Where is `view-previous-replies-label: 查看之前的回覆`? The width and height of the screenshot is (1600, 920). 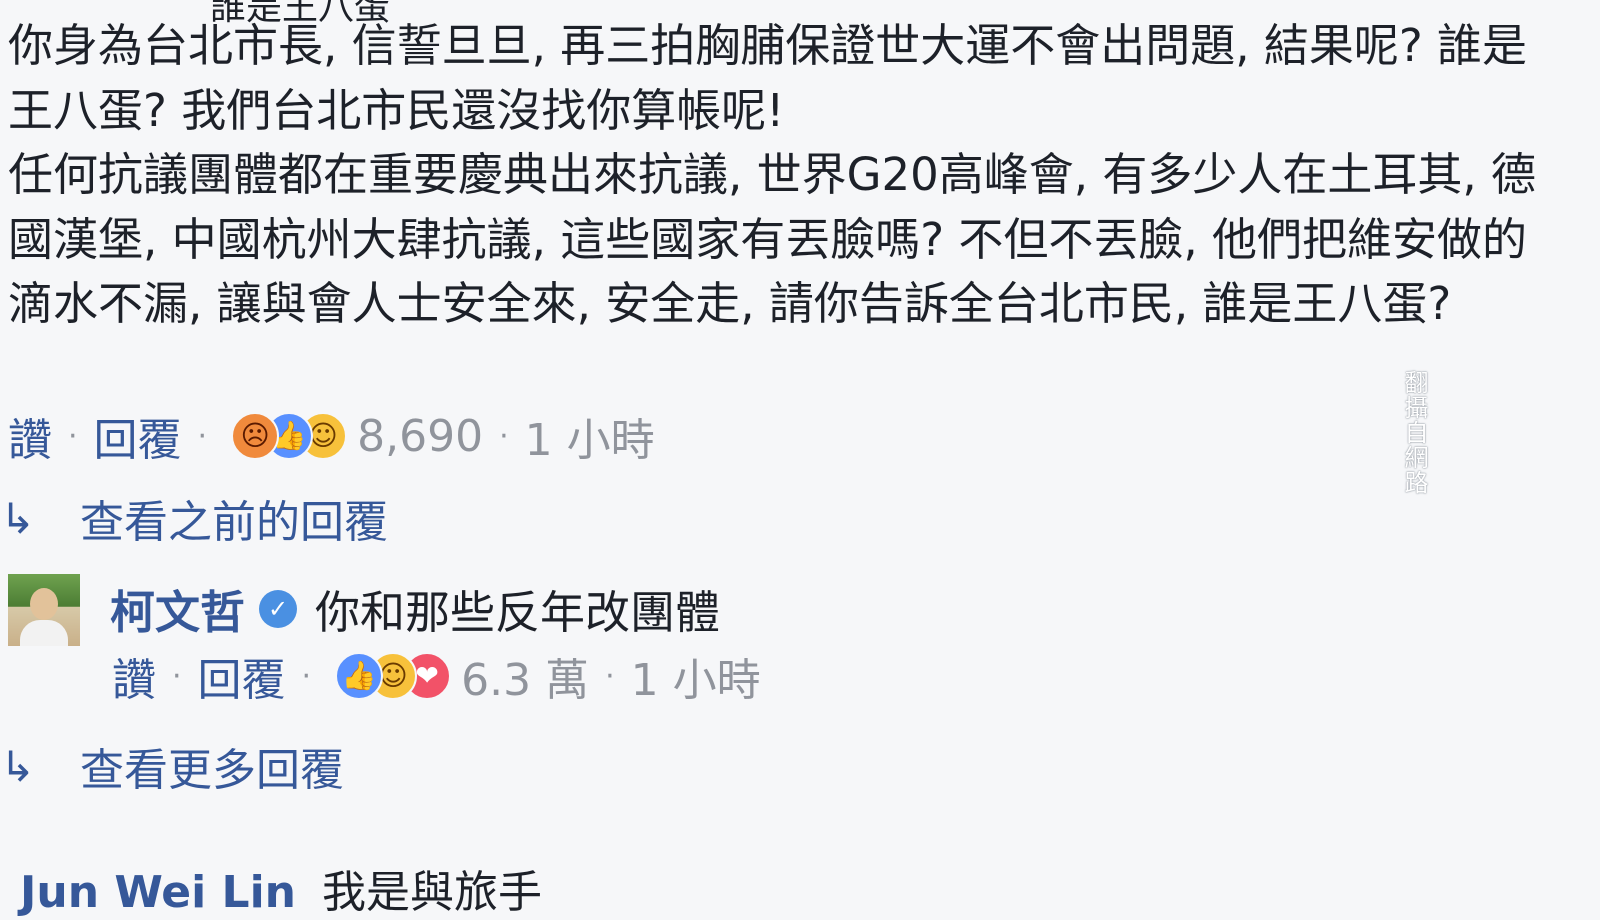
view-previous-replies-label: 查看之前的回覆 is located at coordinates (234, 522).